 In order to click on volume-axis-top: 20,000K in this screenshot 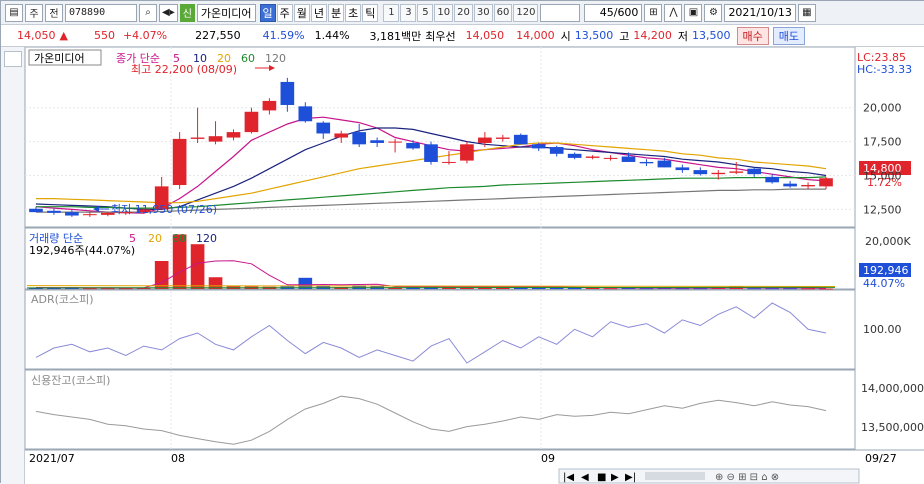, I will do `click(888, 241)`.